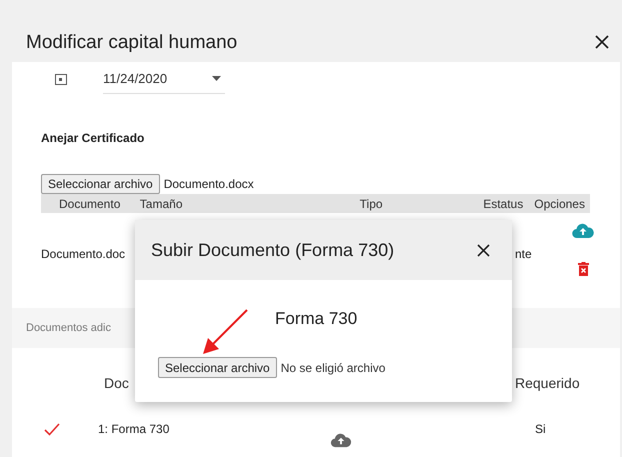  Describe the element at coordinates (547, 383) in the screenshot. I see `column-header: Requerido` at that location.